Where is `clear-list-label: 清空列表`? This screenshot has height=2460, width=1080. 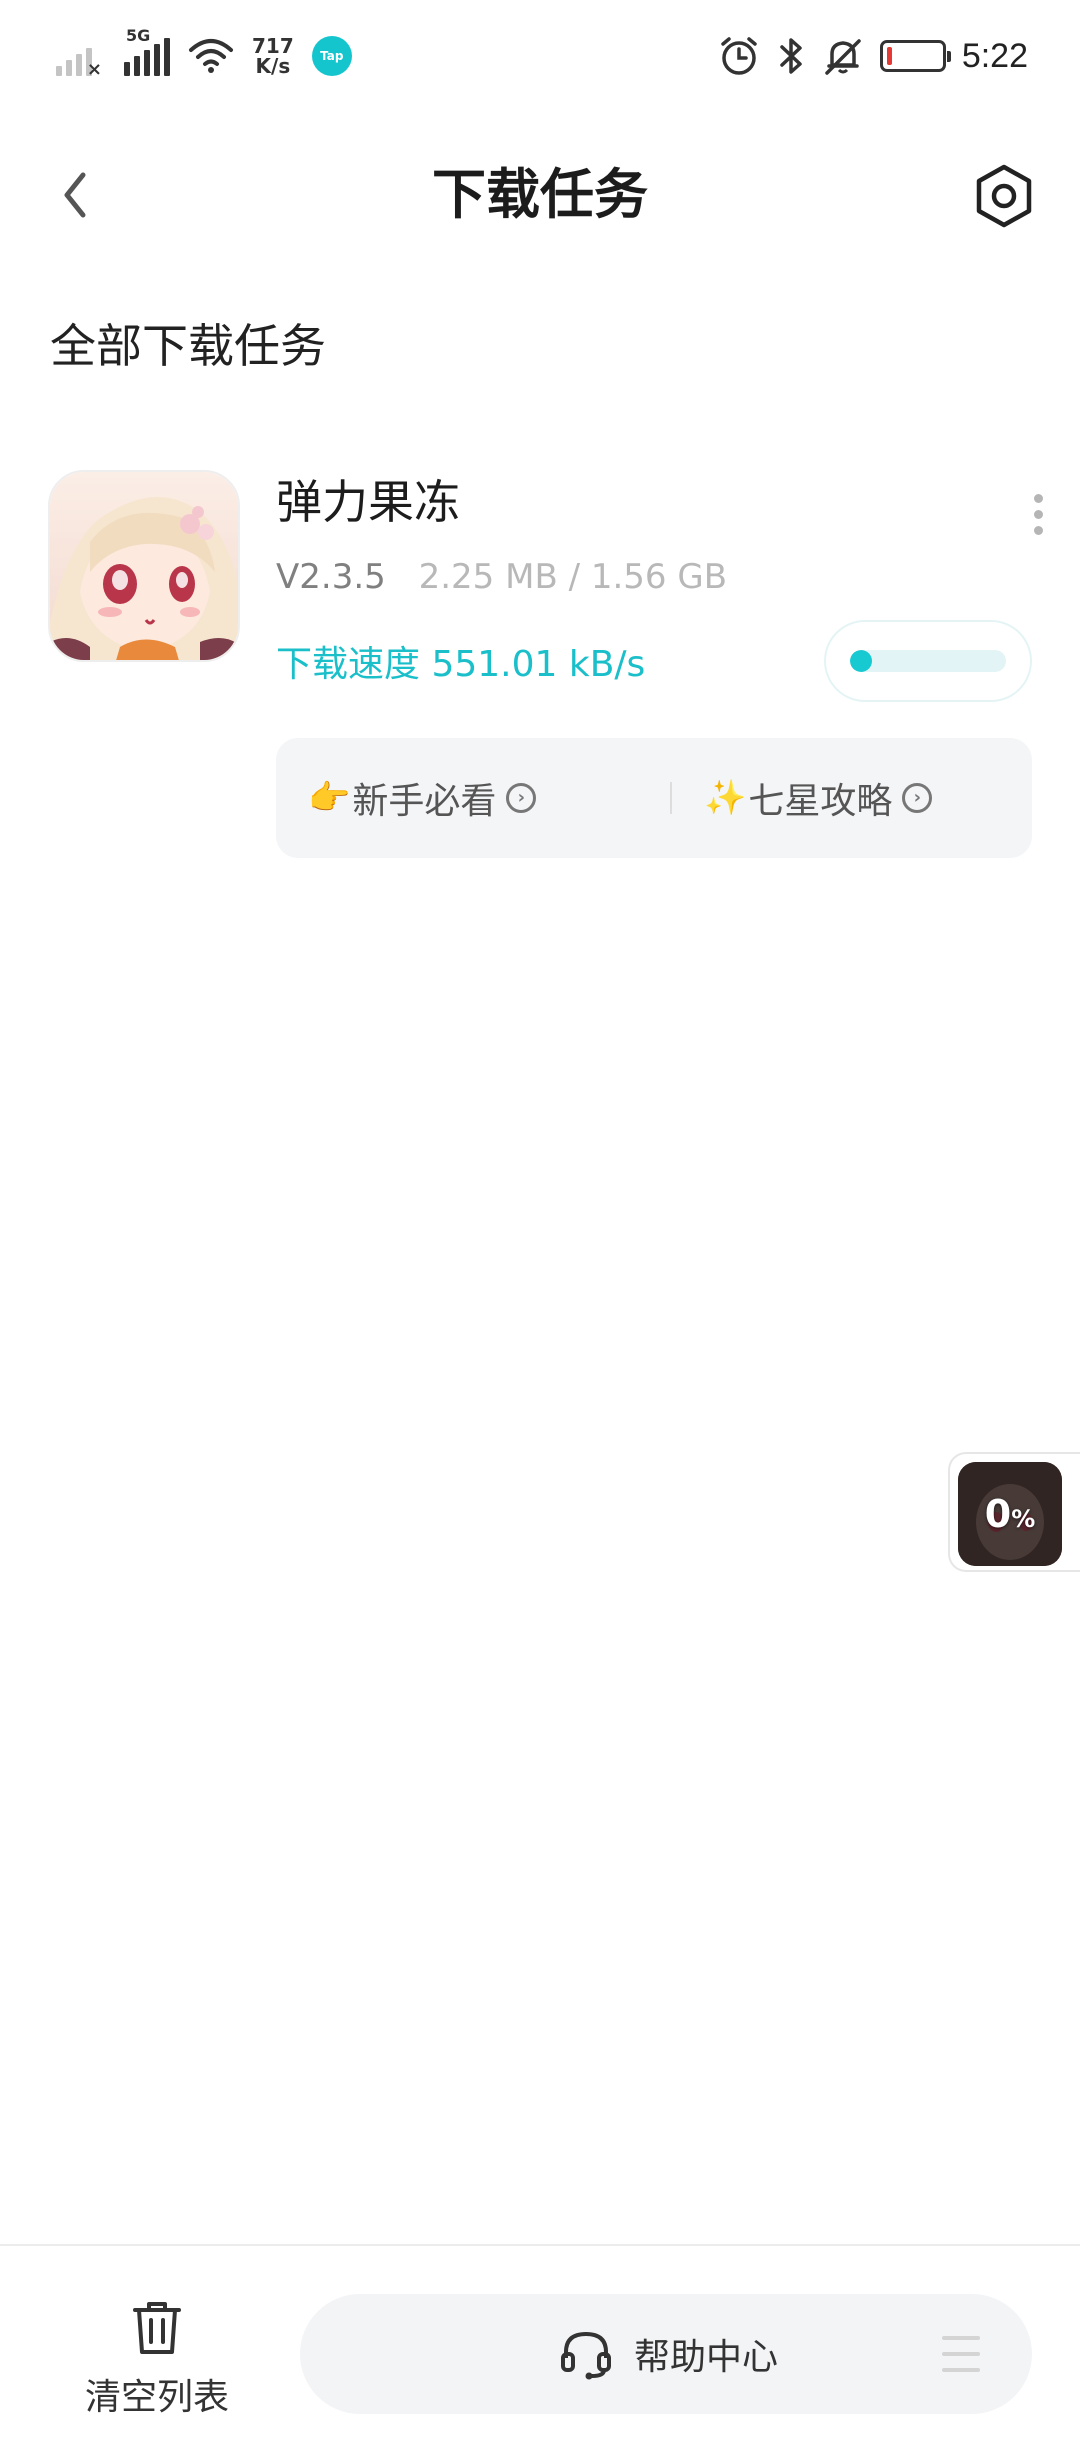
clear-list-label: 清空列表 is located at coordinates (156, 2397).